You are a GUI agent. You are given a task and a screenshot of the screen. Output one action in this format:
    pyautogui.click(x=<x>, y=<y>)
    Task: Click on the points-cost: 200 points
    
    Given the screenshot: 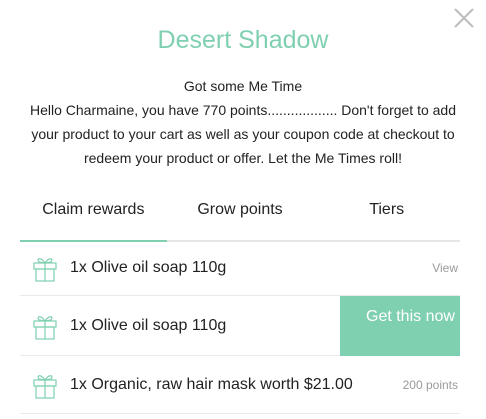 What is the action you would take?
    pyautogui.click(x=430, y=384)
    